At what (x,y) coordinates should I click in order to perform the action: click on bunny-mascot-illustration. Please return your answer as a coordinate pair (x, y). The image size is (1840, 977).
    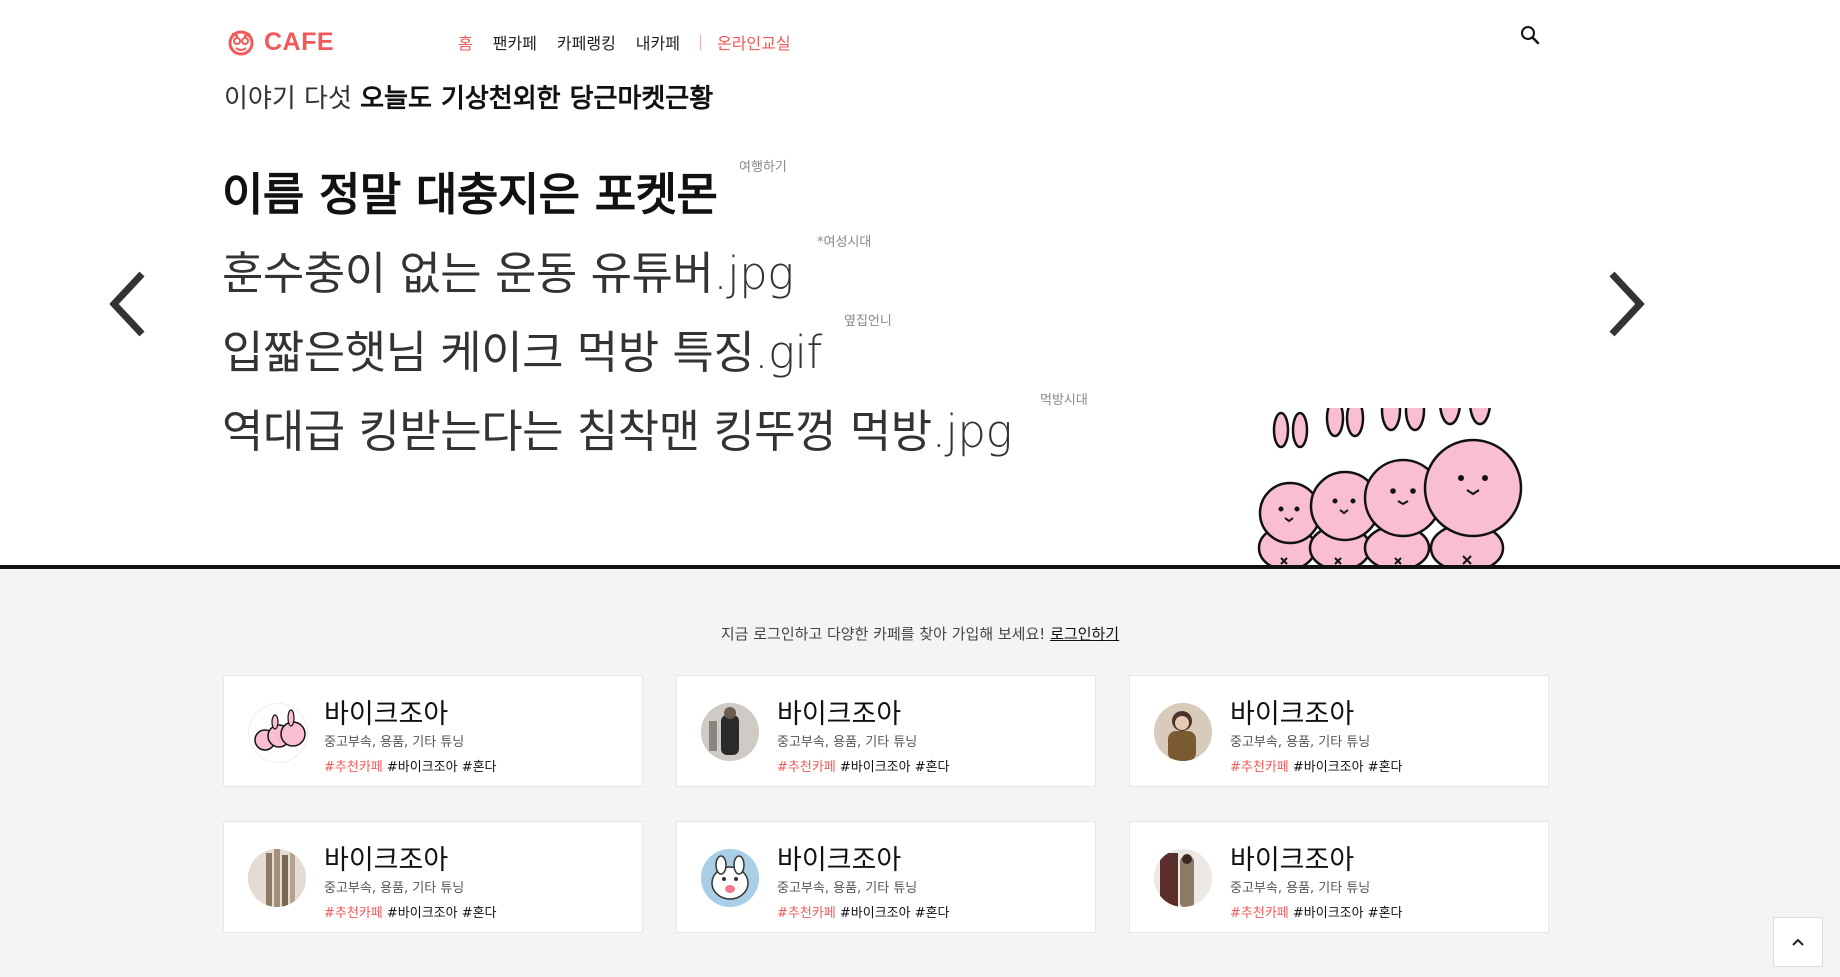
    Looking at the image, I should click on (1390, 489).